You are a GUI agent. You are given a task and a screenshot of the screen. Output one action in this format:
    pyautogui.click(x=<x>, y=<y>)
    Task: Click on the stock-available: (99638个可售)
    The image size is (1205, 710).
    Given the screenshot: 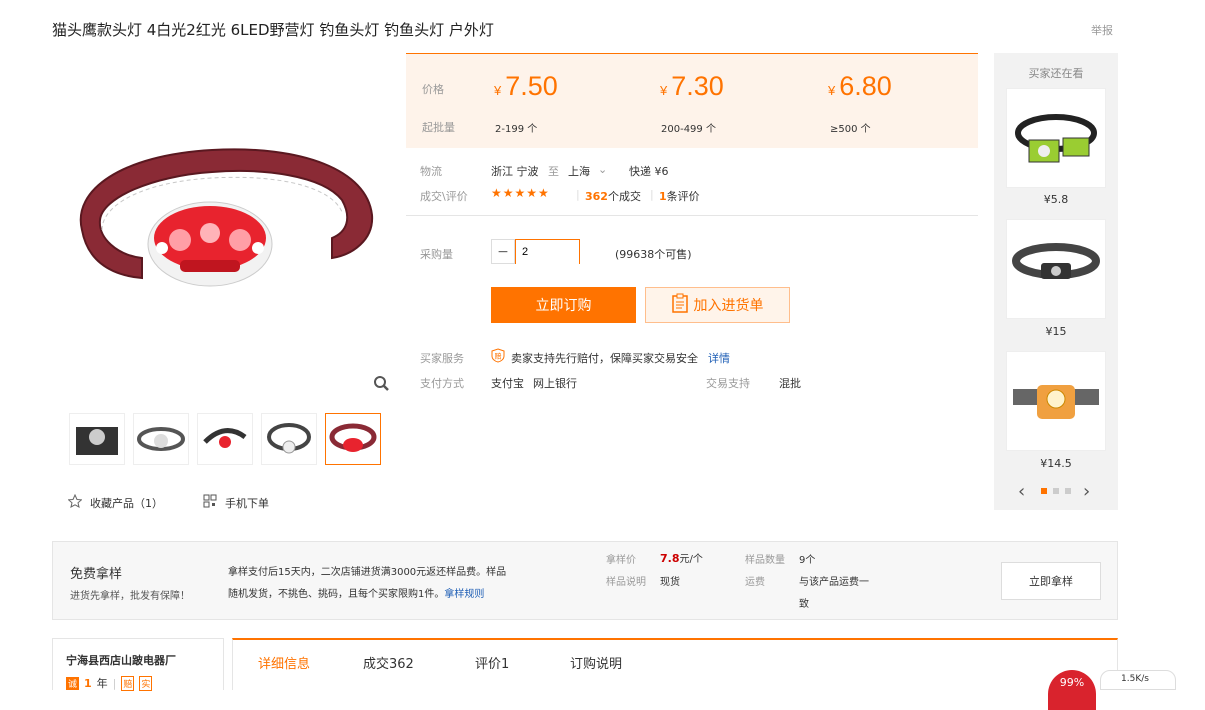 What is the action you would take?
    pyautogui.click(x=653, y=254)
    